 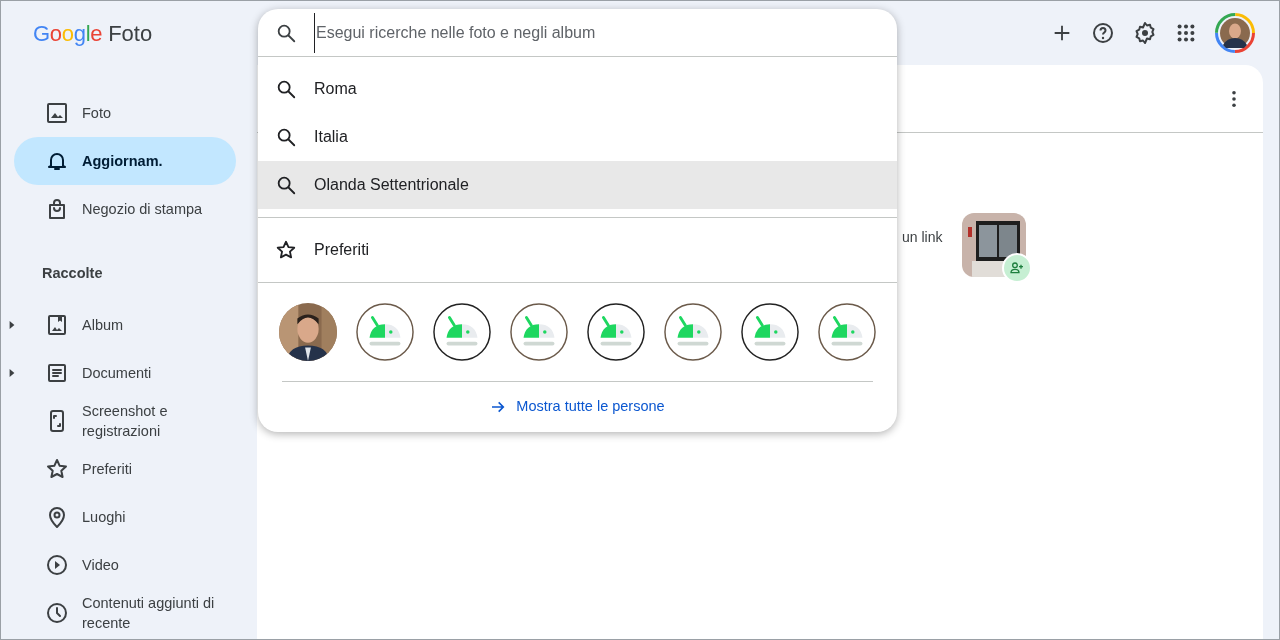 I want to click on search-suggestion: Italia, so click(x=577, y=137).